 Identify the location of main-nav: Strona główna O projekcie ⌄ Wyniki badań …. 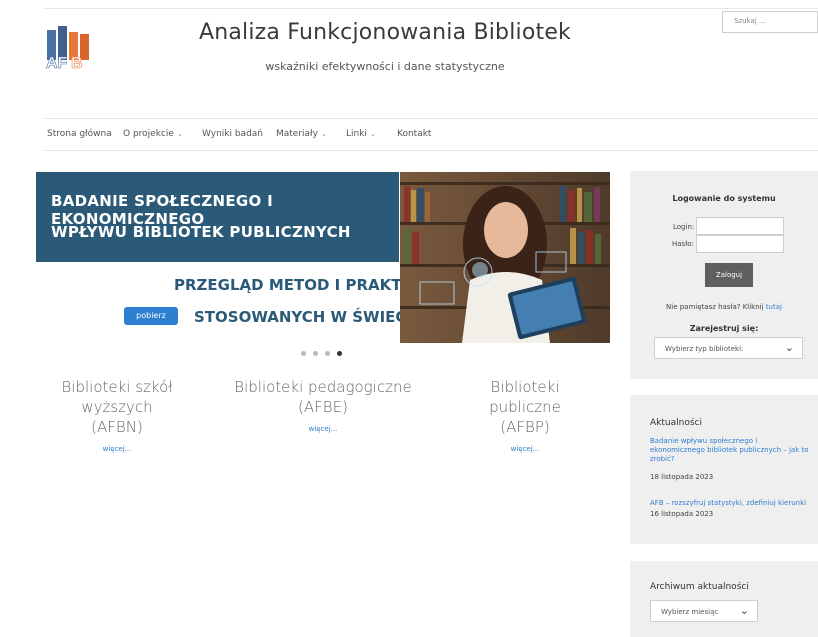
(431, 134).